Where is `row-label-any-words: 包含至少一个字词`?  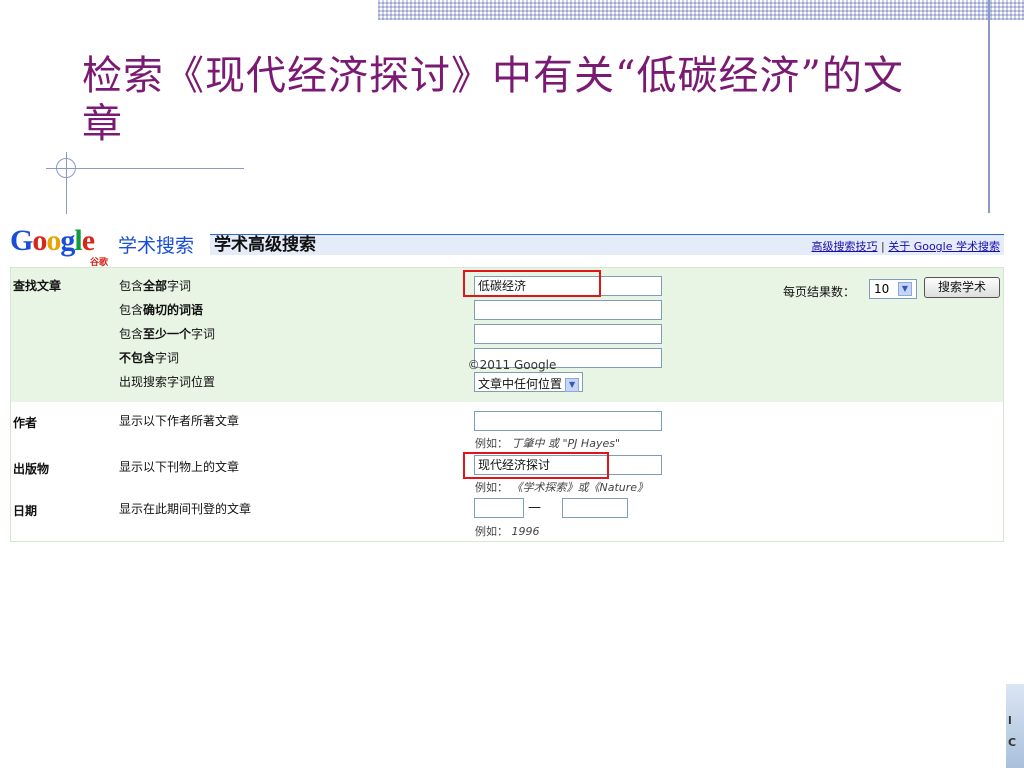 row-label-any-words: 包含至少一个字词 is located at coordinates (167, 333).